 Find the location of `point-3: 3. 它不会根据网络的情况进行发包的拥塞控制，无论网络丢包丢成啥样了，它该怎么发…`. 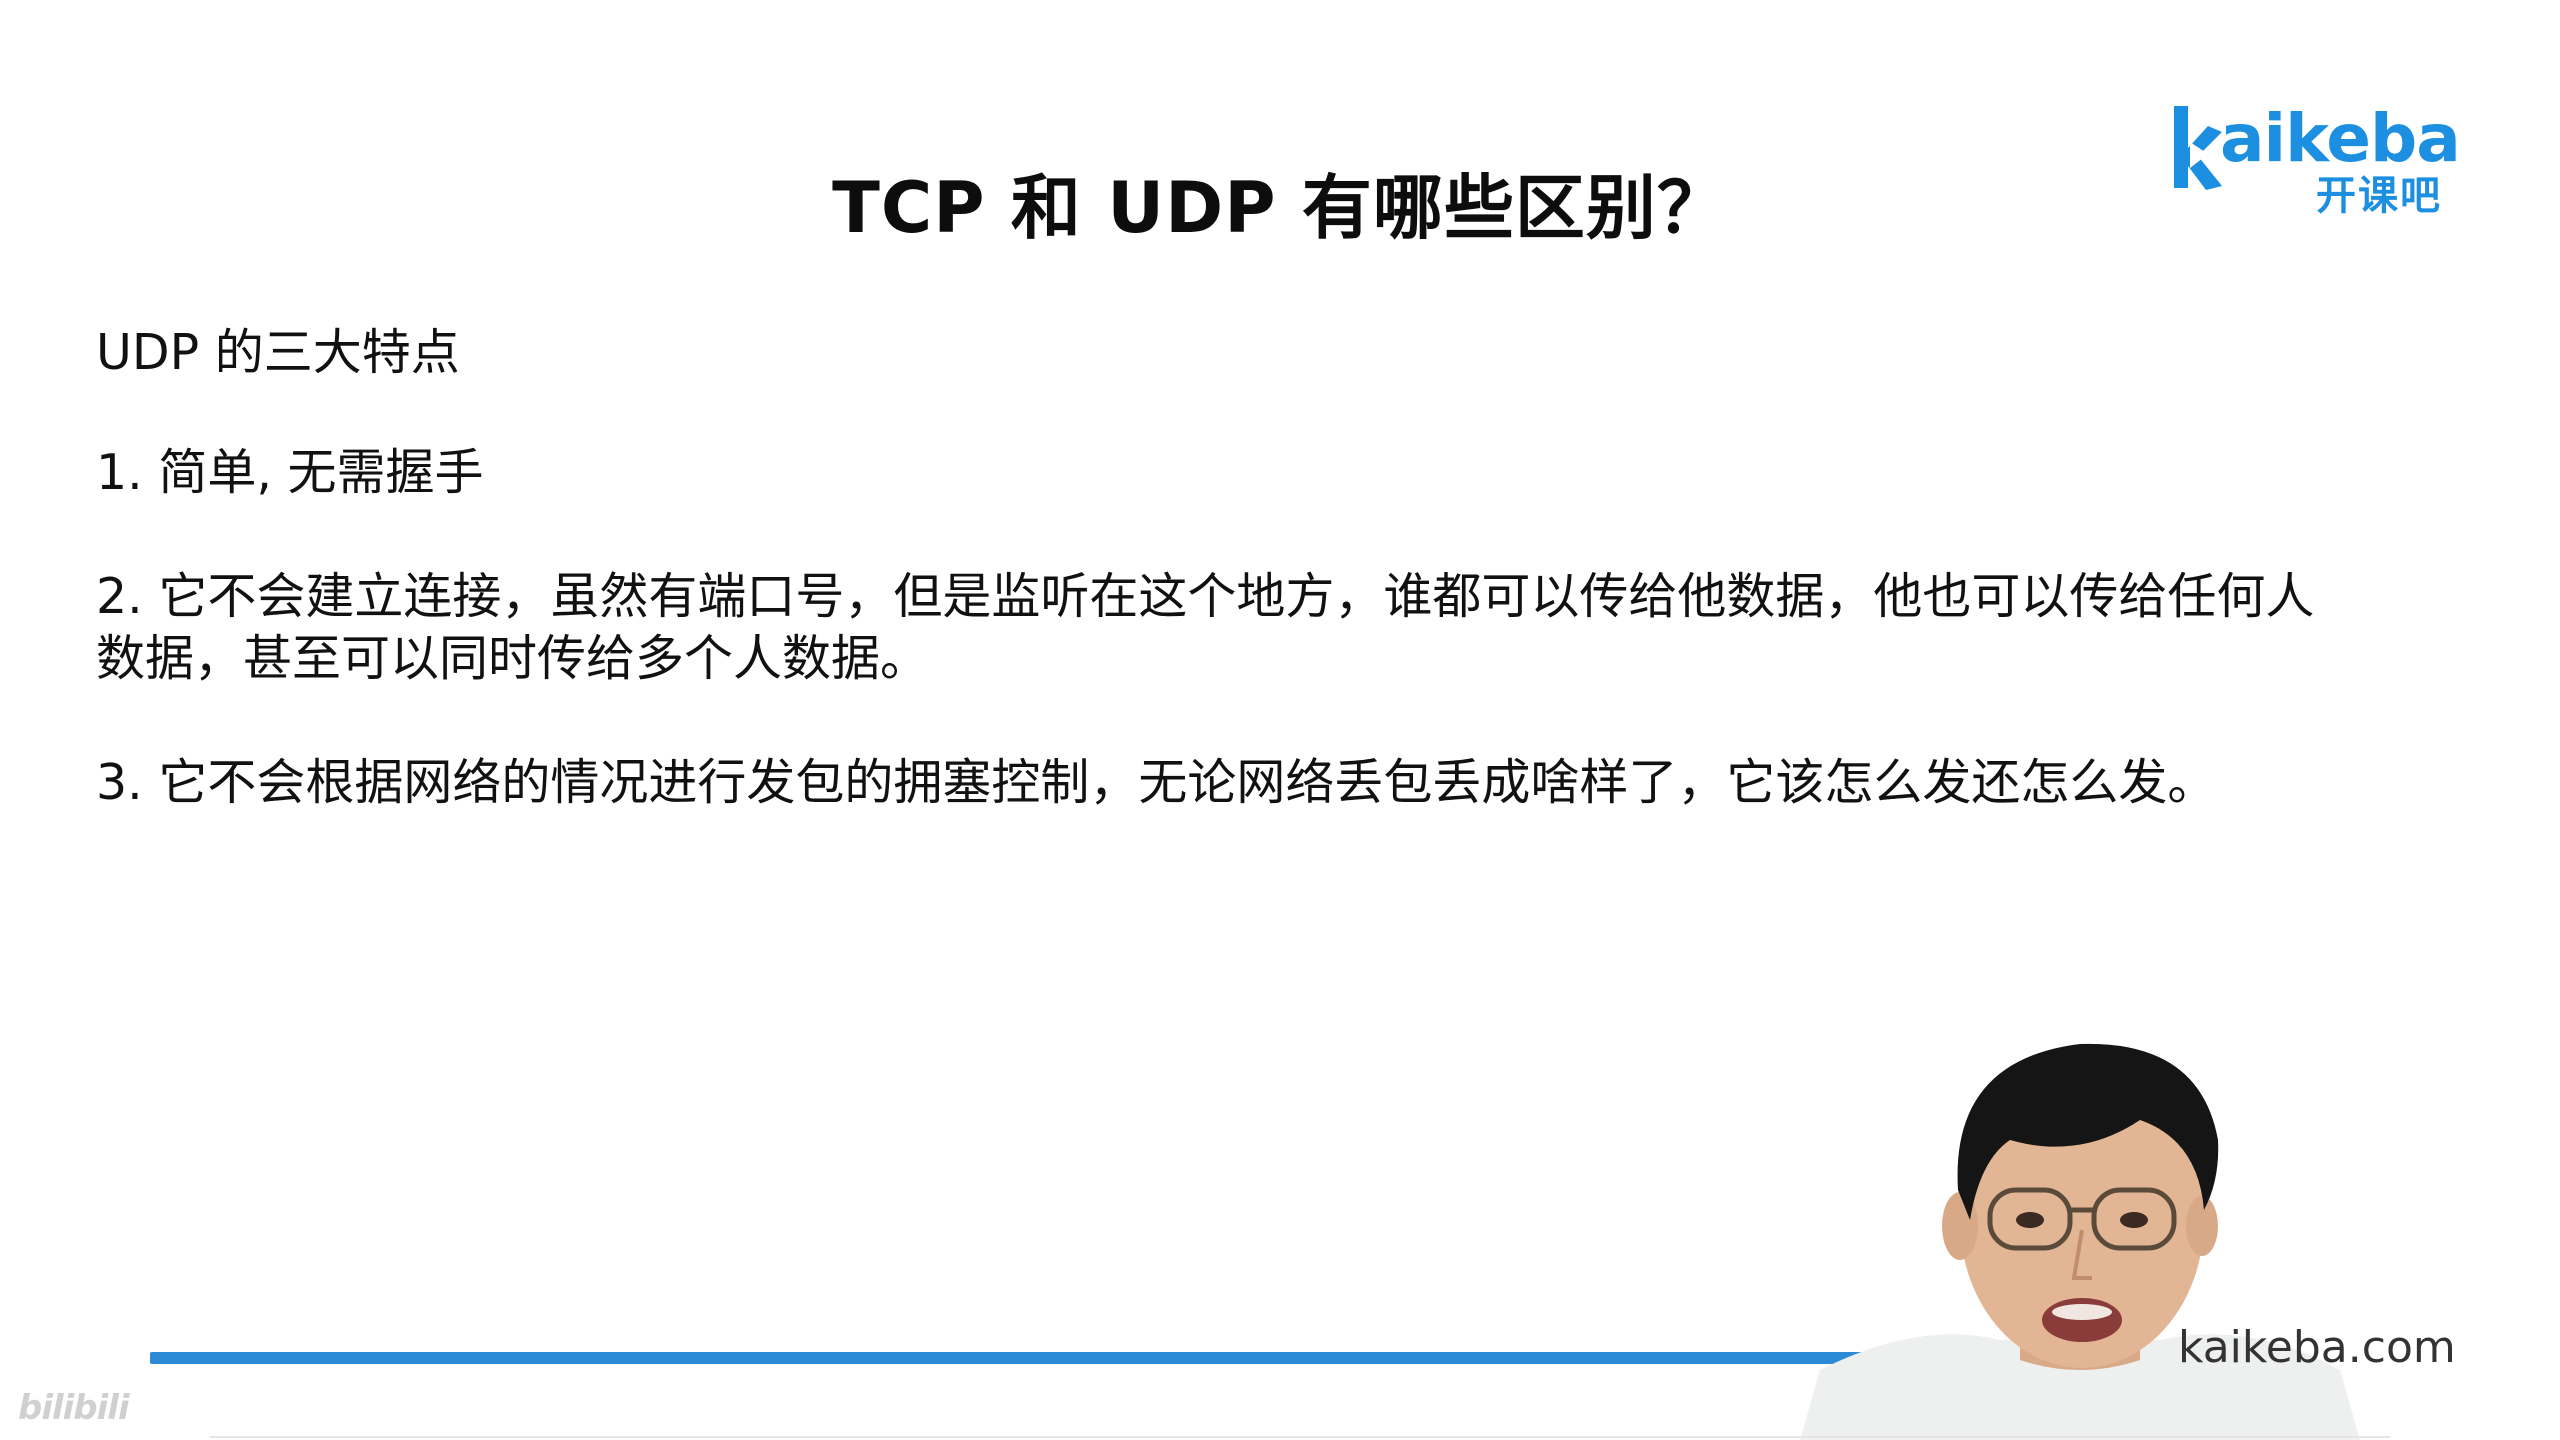

point-3: 3. 它不会根据网络的情况进行发包的拥塞控制，无论网络丢包丢成啥样了，它该怎么发… is located at coordinates (1156, 782).